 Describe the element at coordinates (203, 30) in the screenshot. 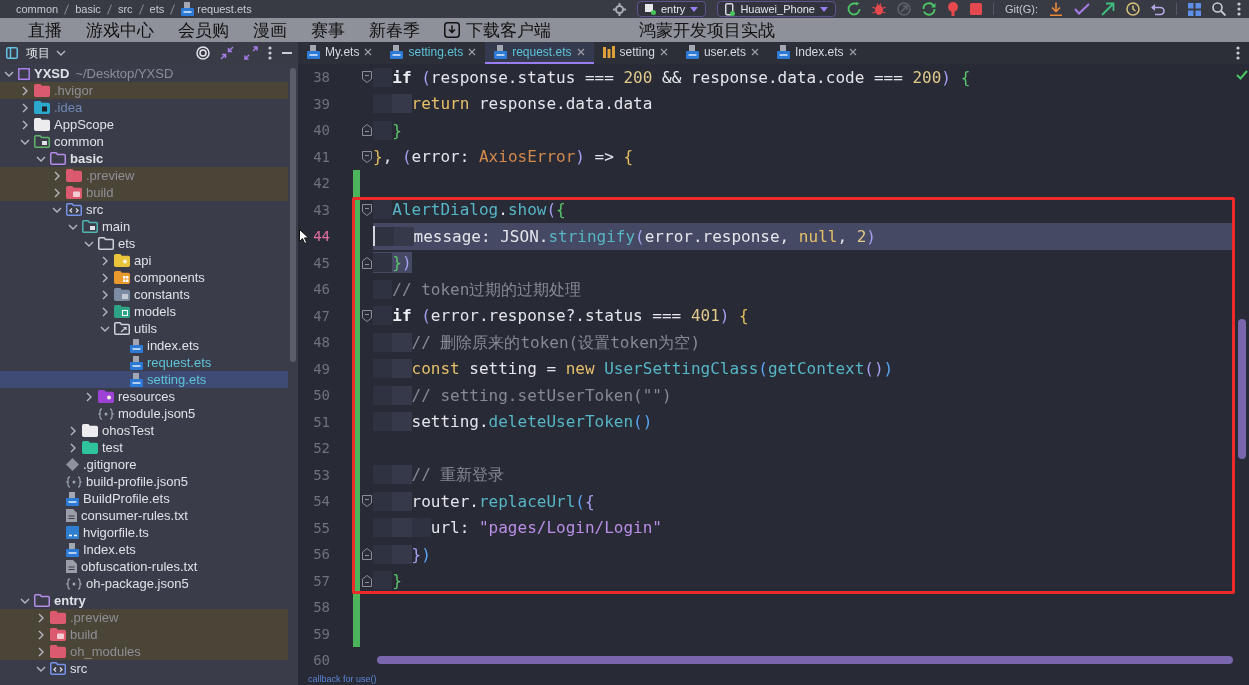

I see `site-nav-link: 会员购` at that location.